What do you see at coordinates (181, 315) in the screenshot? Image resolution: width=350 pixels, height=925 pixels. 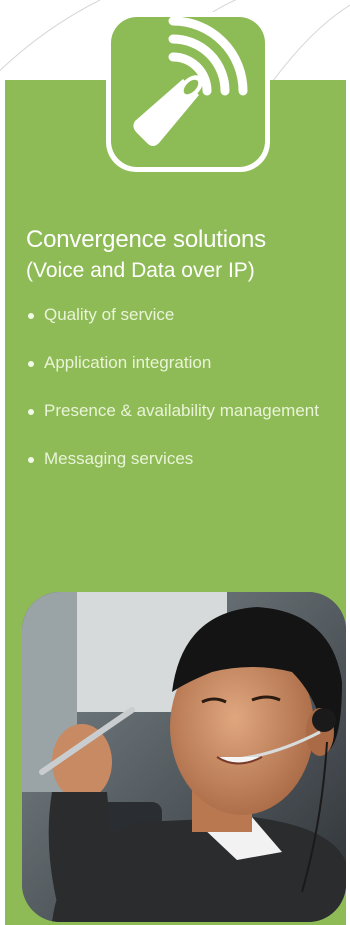 I see `feature-item: Quality of service` at bounding box center [181, 315].